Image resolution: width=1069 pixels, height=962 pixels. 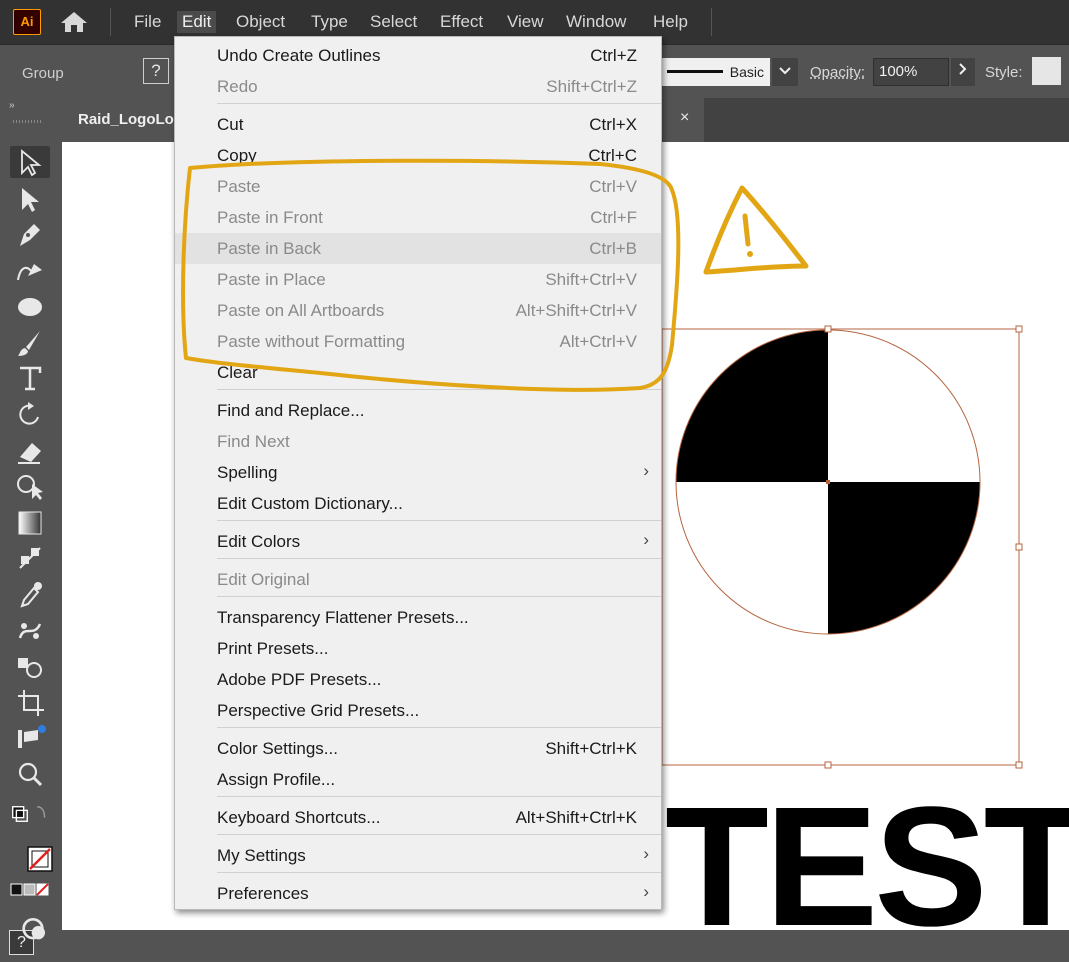 I want to click on panel-grip, so click(x=28, y=121).